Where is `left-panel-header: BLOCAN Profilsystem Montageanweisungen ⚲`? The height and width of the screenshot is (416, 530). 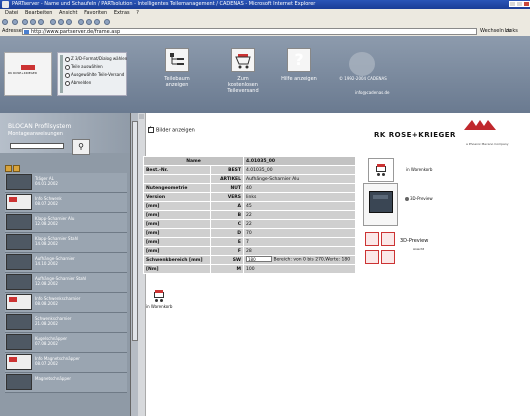 left-panel-header: BLOCAN Profilsystem Montageanweisungen ⚲ is located at coordinates (69, 134).